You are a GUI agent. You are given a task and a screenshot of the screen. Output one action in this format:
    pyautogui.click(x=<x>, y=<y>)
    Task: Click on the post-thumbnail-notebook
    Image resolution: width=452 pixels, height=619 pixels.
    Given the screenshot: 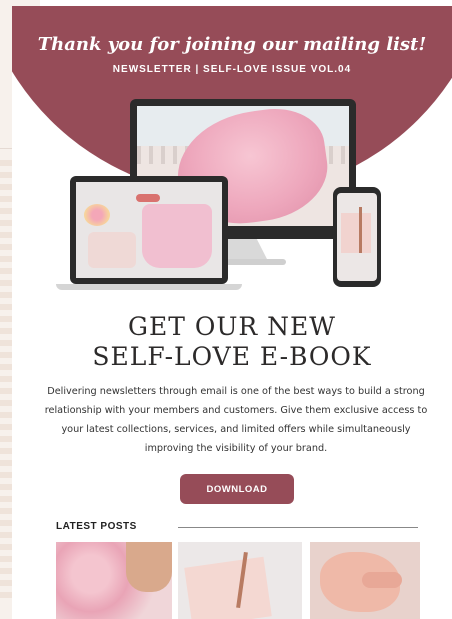 What is the action you would take?
    pyautogui.click(x=240, y=580)
    